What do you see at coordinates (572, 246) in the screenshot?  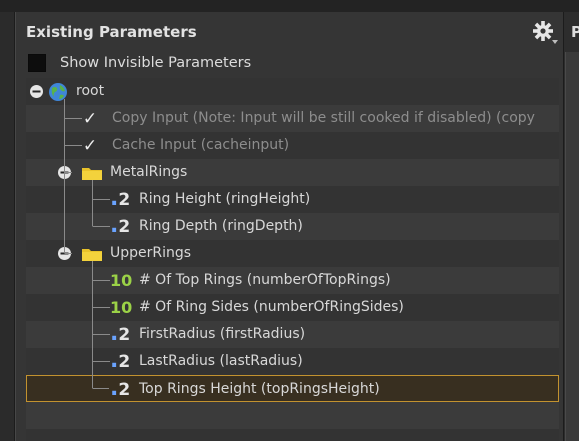 I see `adjacent-panel-body` at bounding box center [572, 246].